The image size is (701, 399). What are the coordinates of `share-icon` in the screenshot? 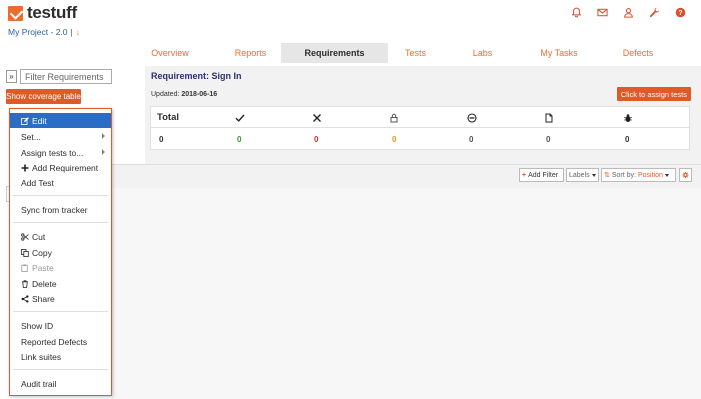 It's located at (25, 298).